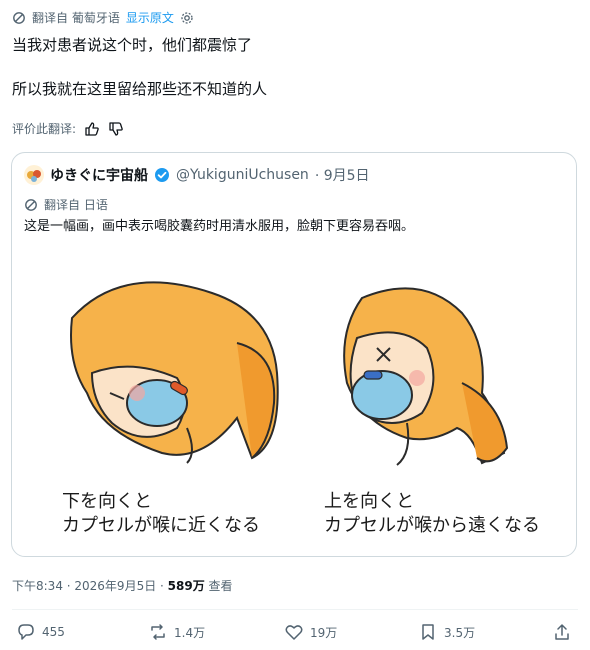 This screenshot has height=650, width=590. Describe the element at coordinates (140, 89) in the screenshot. I see `tweet-line-2: 所以我就在这里留给那些还不知道的人` at that location.